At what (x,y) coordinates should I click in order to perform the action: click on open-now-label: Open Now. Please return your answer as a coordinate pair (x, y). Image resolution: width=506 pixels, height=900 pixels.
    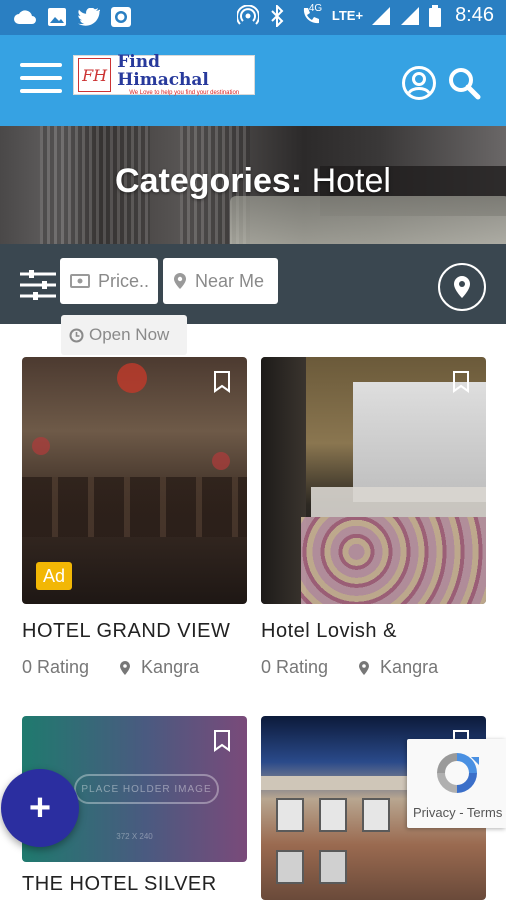
    Looking at the image, I should click on (129, 334).